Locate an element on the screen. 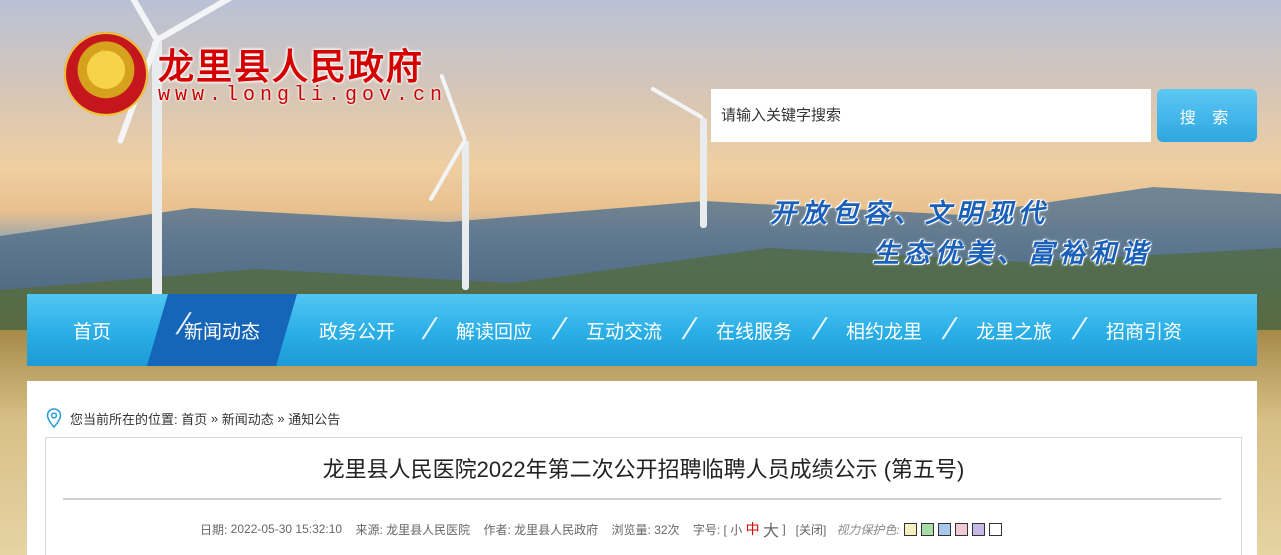 This screenshot has height=555, width=1281. title-divider is located at coordinates (642, 499).